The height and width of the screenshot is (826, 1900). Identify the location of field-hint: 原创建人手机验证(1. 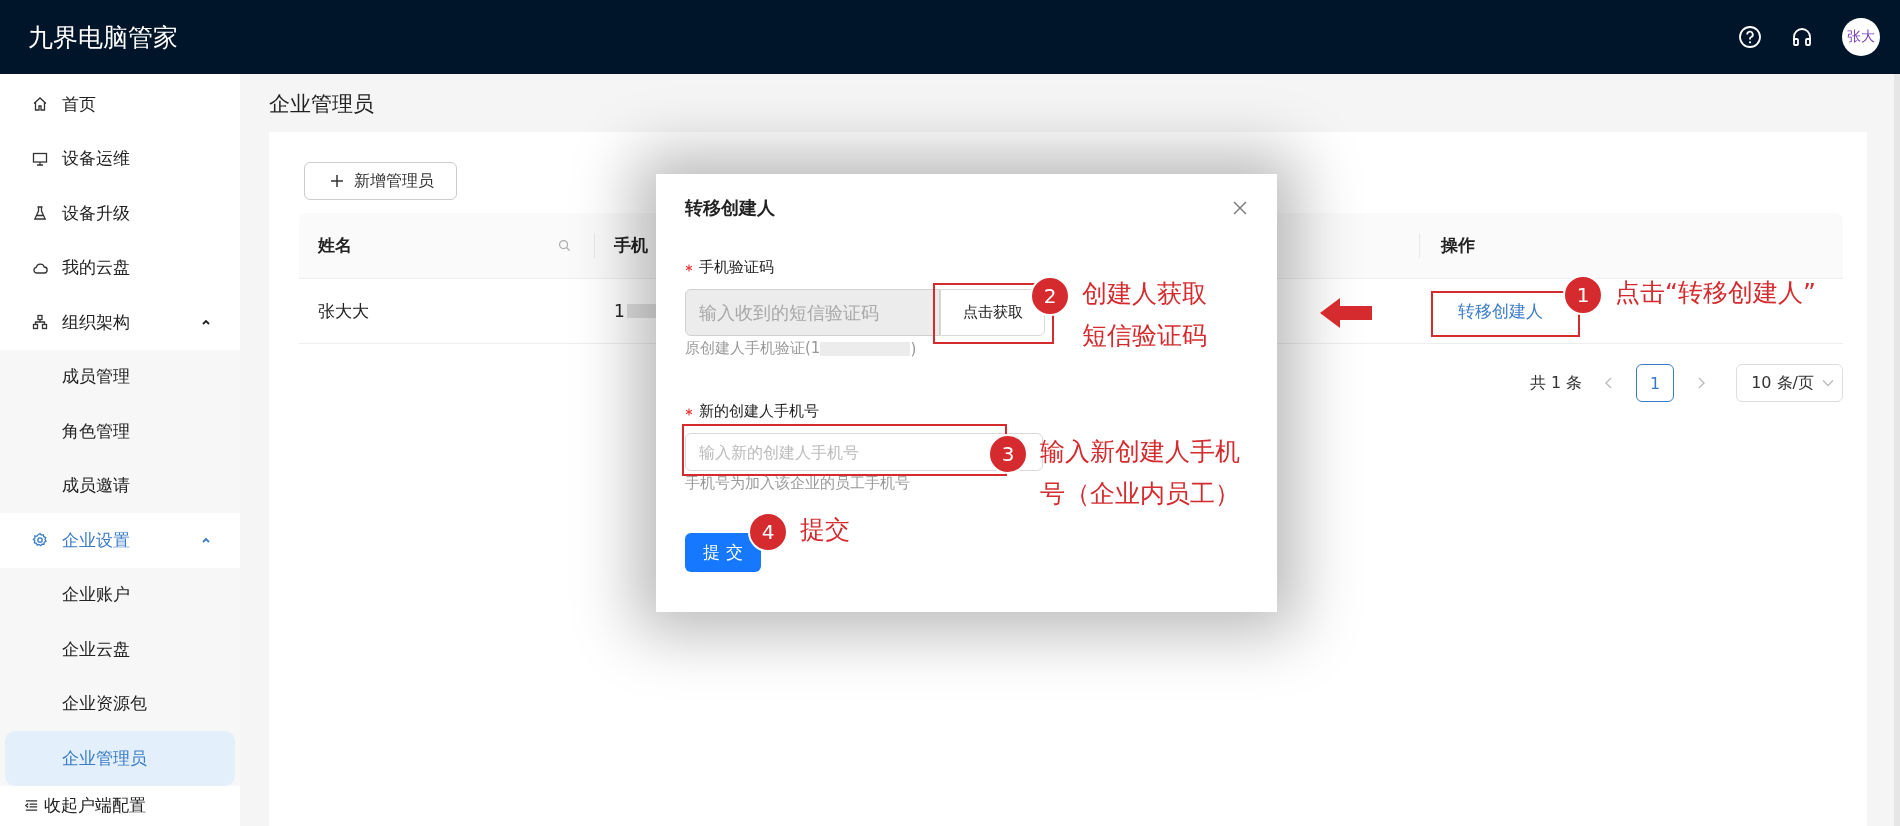
(753, 348).